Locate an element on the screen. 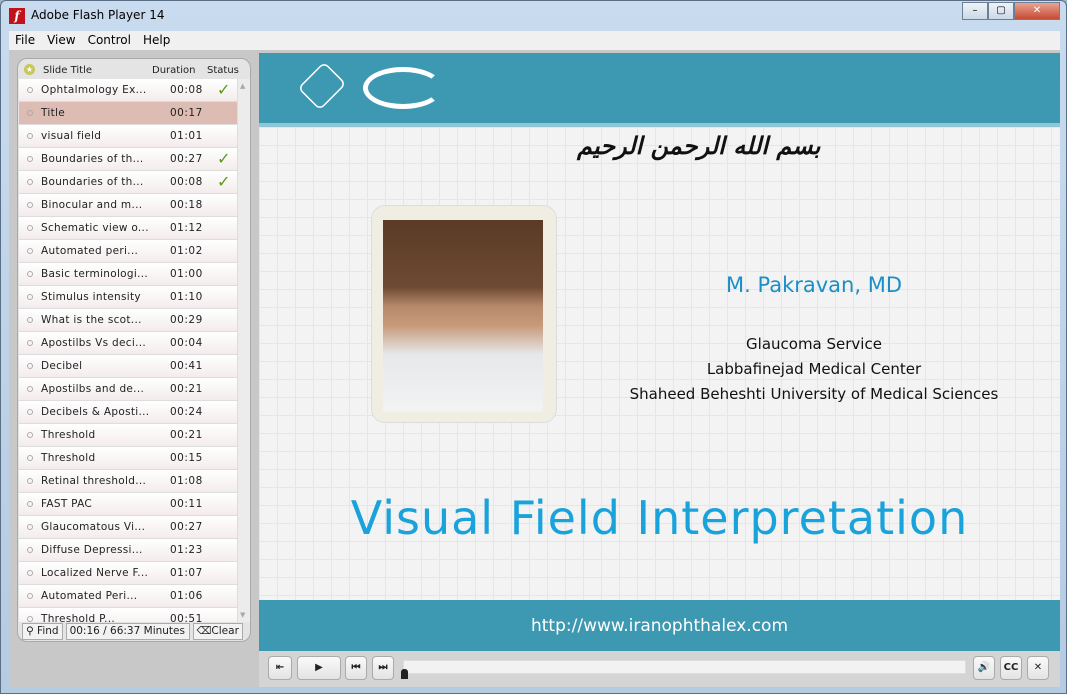 This screenshot has width=1067, height=694. duration-cell: 00:11 is located at coordinates (186, 504).